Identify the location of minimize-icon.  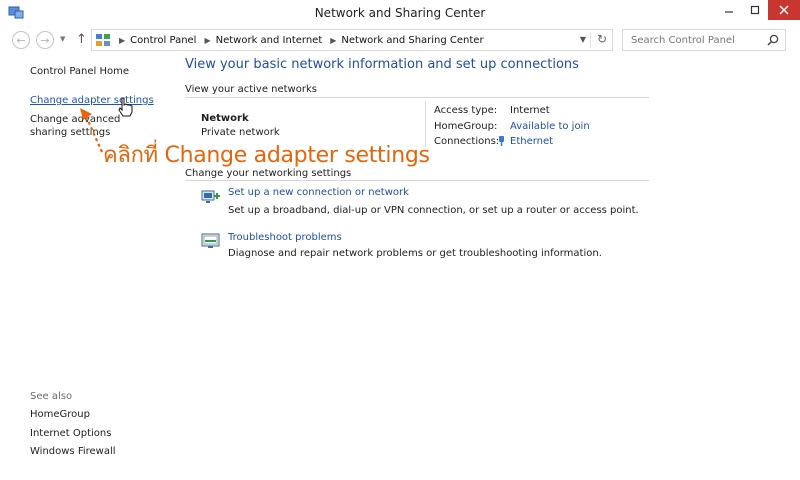
(729, 12).